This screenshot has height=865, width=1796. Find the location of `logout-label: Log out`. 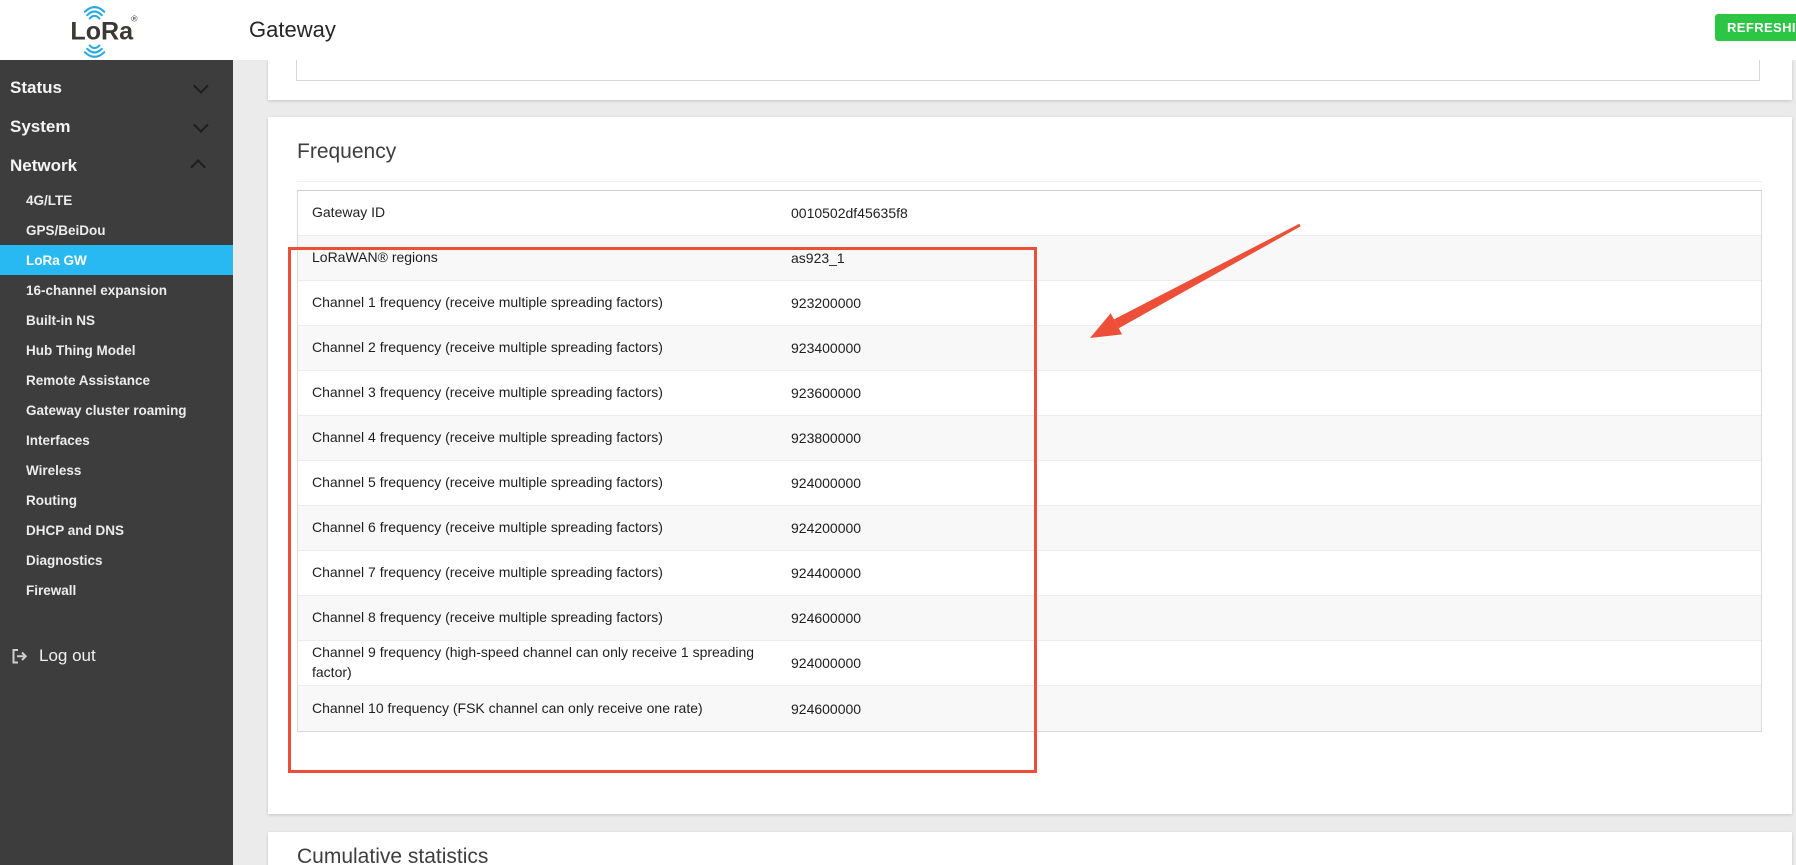

logout-label: Log out is located at coordinates (67, 655).